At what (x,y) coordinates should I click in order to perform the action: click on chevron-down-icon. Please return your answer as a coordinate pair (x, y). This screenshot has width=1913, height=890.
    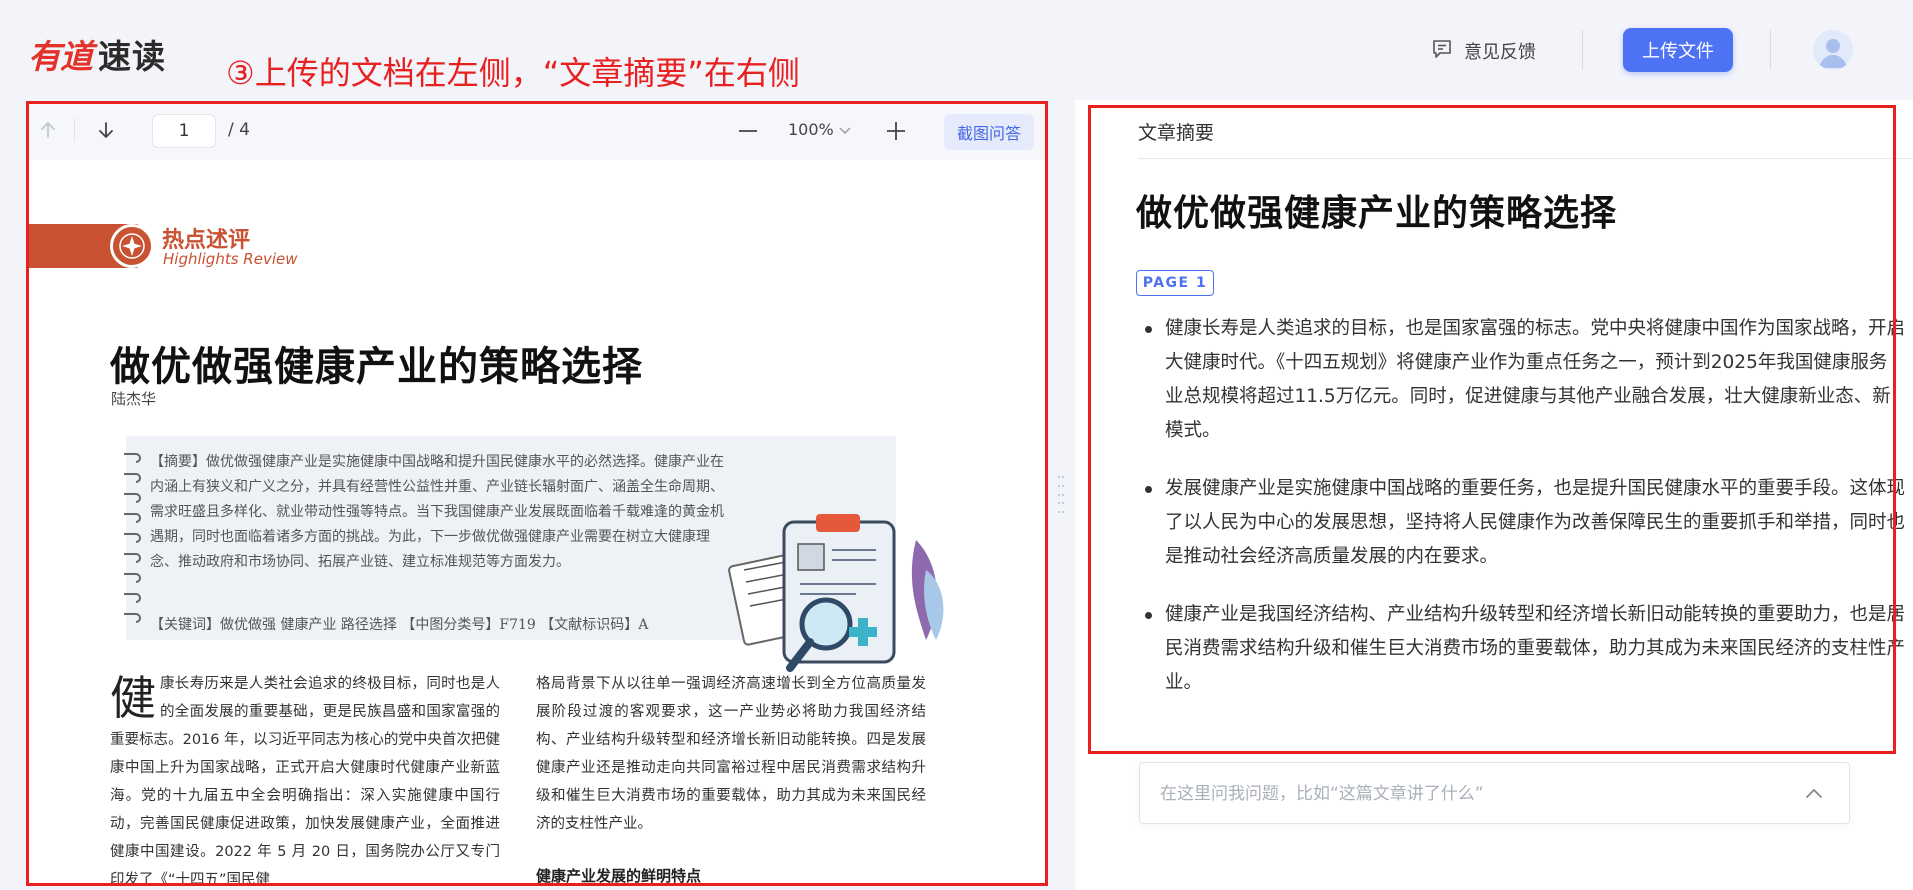
    Looking at the image, I should click on (845, 130).